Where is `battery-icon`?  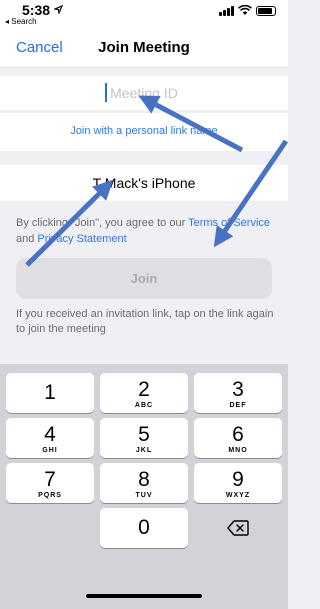
battery-icon is located at coordinates (266, 10).